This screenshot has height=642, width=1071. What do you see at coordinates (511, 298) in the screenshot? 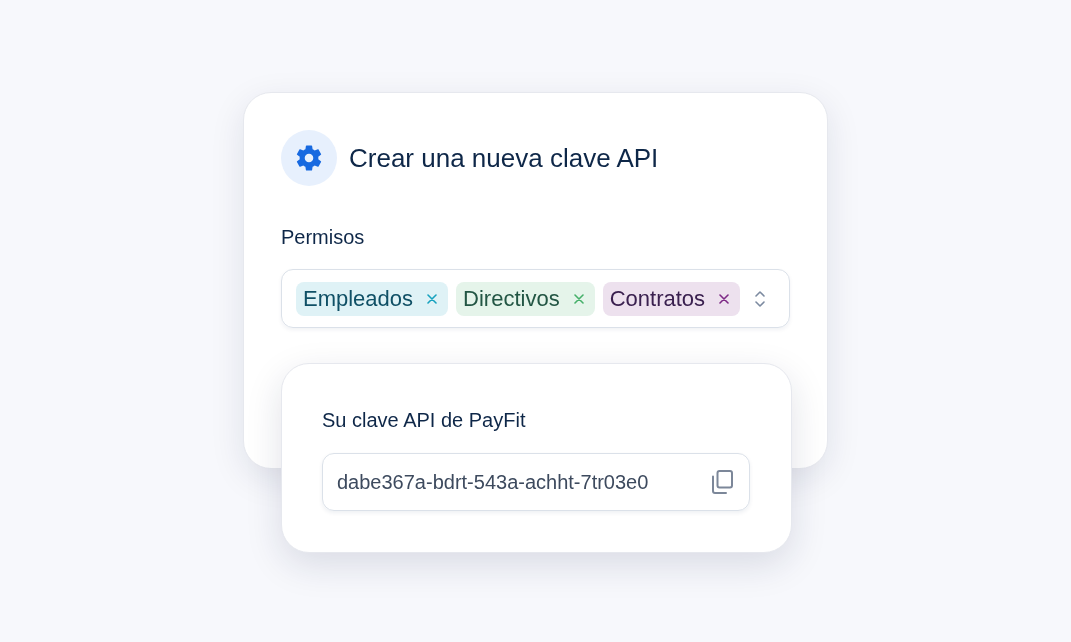
I see `tag-label: Directivos` at bounding box center [511, 298].